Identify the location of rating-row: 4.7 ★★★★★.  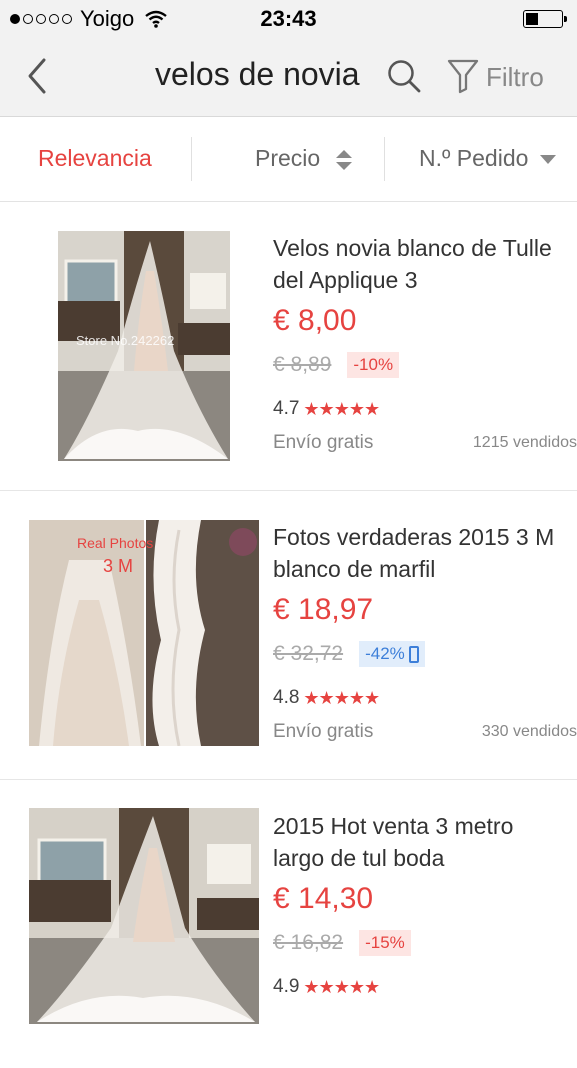
(418, 409).